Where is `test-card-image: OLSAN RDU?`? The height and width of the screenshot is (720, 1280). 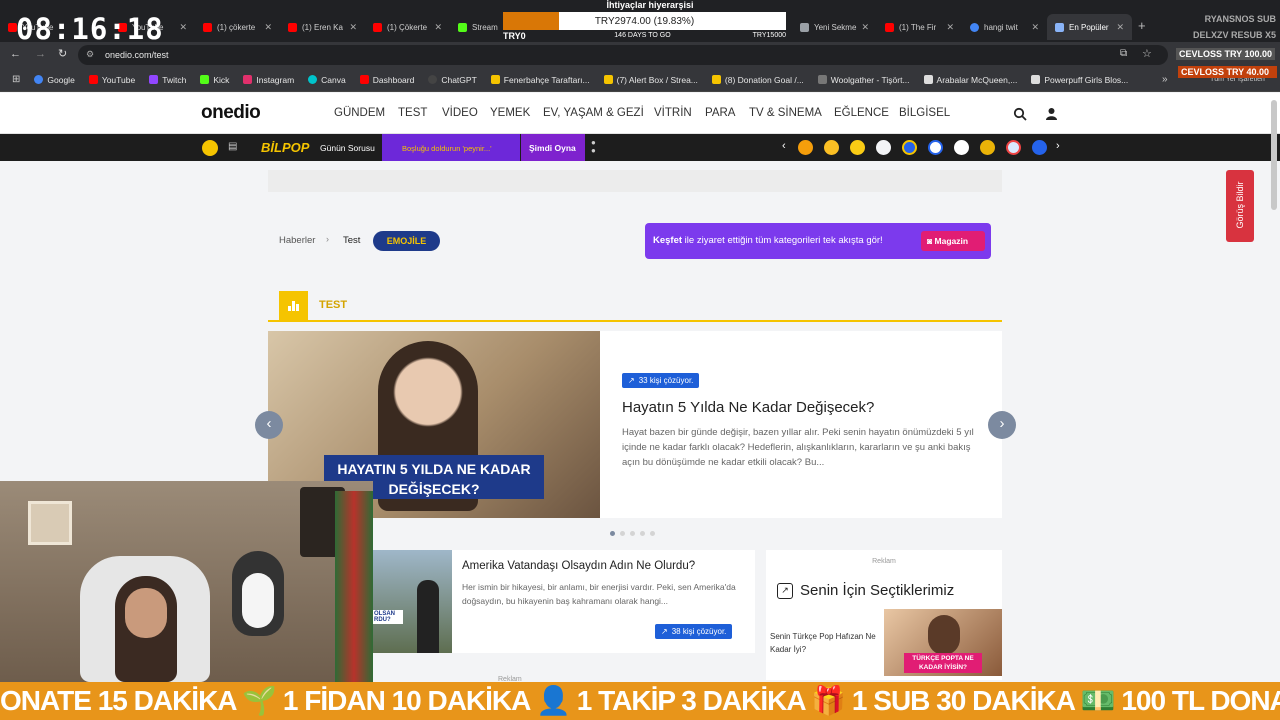
test-card-image: OLSAN RDU? is located at coordinates (412, 601).